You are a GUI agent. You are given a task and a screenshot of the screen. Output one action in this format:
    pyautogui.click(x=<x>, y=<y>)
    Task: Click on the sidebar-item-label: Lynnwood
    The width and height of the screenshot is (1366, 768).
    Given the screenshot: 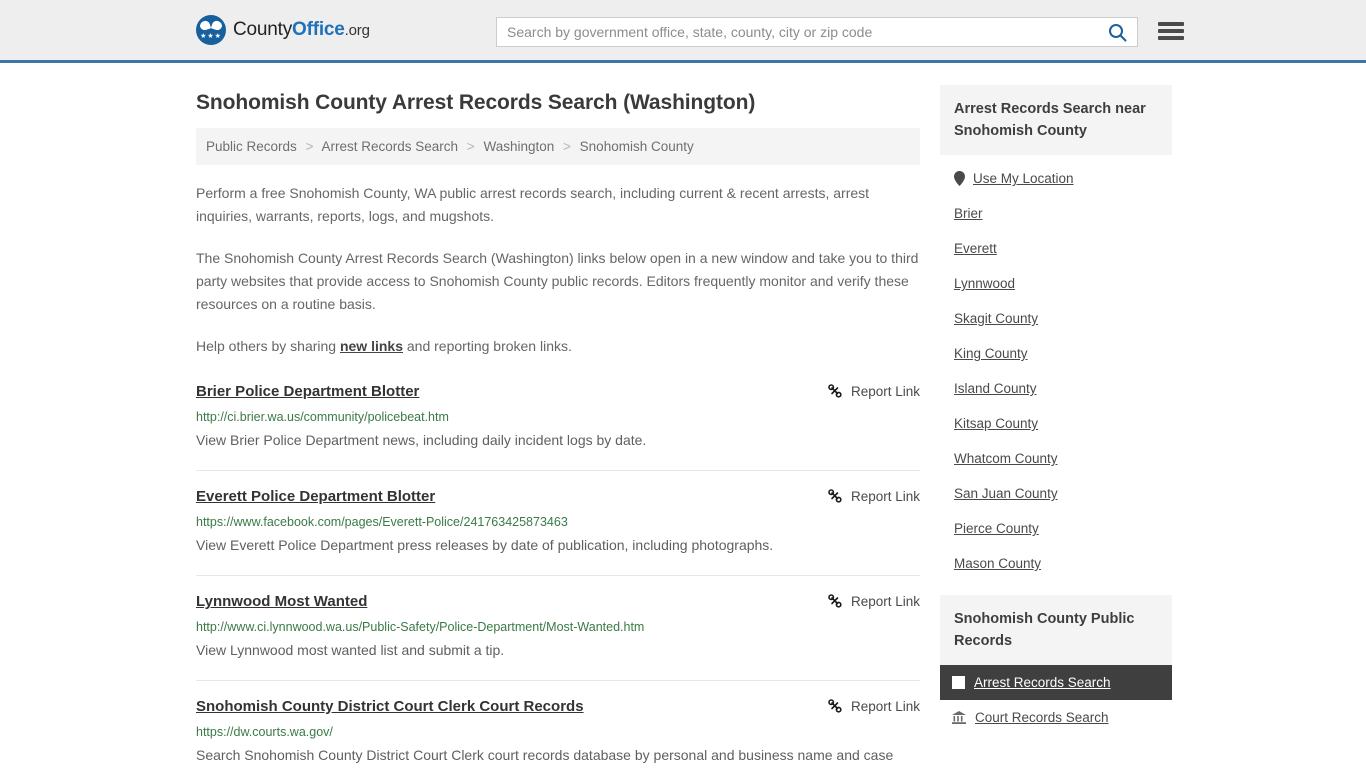 What is the action you would take?
    pyautogui.click(x=985, y=283)
    